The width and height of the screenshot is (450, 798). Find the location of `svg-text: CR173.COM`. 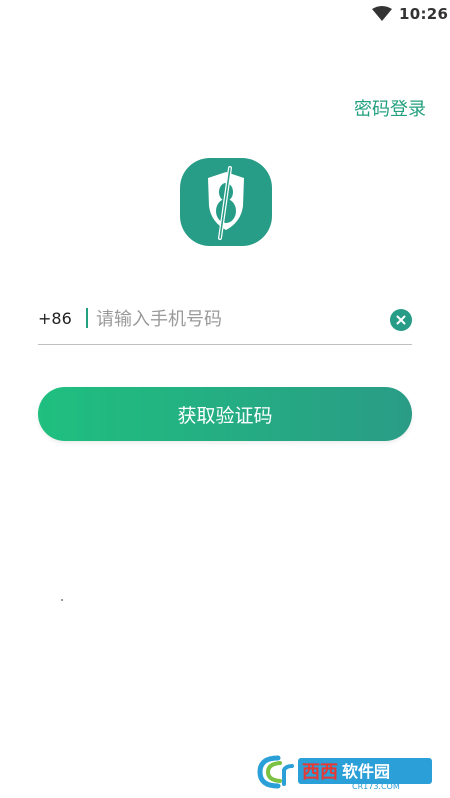

svg-text: CR173.COM is located at coordinates (376, 786).